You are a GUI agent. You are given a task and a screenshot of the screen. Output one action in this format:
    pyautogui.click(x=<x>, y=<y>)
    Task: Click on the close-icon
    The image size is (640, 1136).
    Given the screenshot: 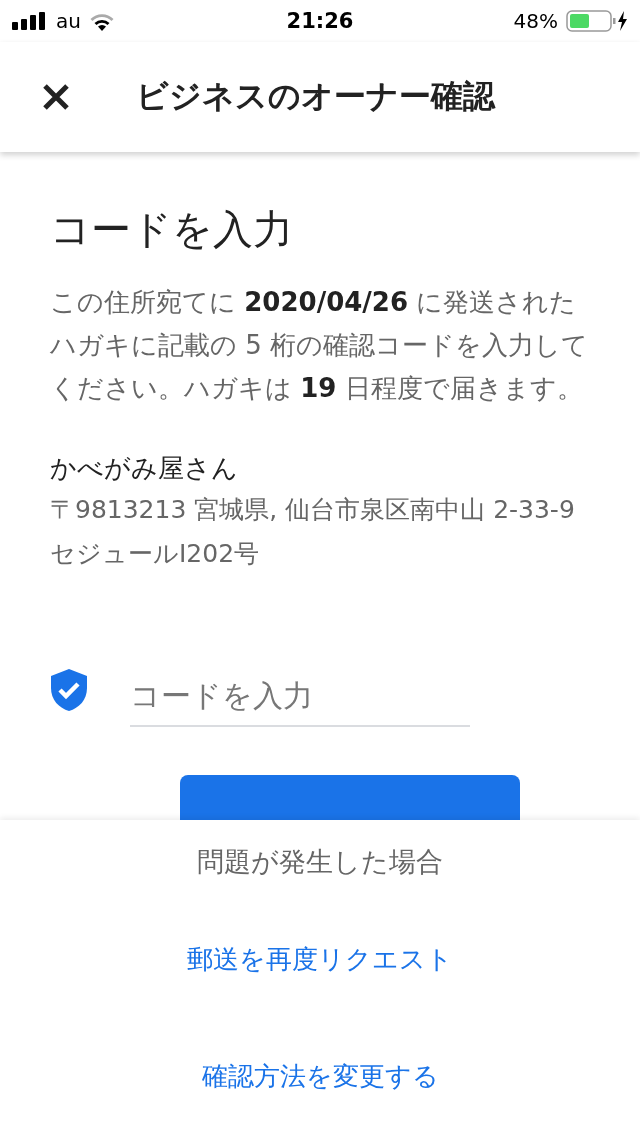 What is the action you would take?
    pyautogui.click(x=56, y=97)
    